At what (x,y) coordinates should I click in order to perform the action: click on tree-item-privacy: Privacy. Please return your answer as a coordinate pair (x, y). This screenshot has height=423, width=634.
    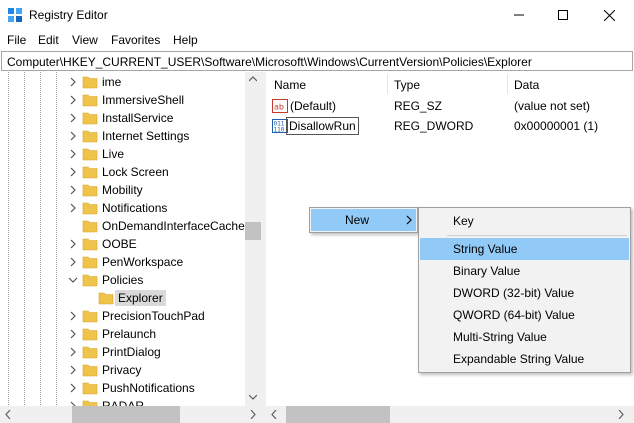
    Looking at the image, I should click on (123, 370).